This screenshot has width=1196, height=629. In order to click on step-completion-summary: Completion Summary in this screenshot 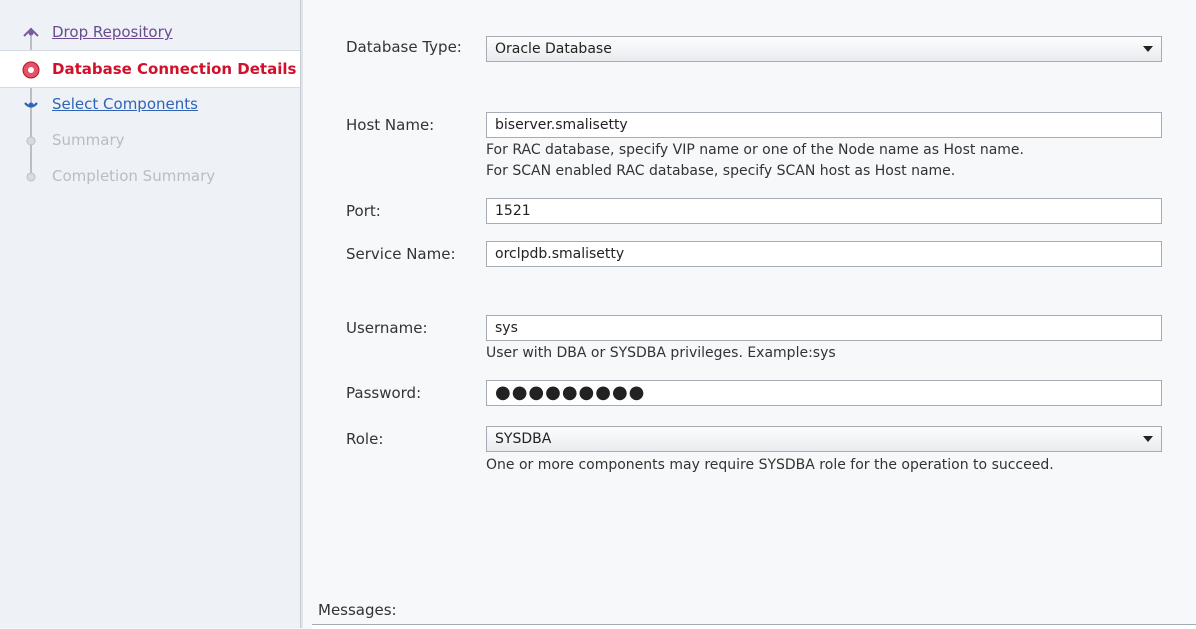, I will do `click(150, 176)`.